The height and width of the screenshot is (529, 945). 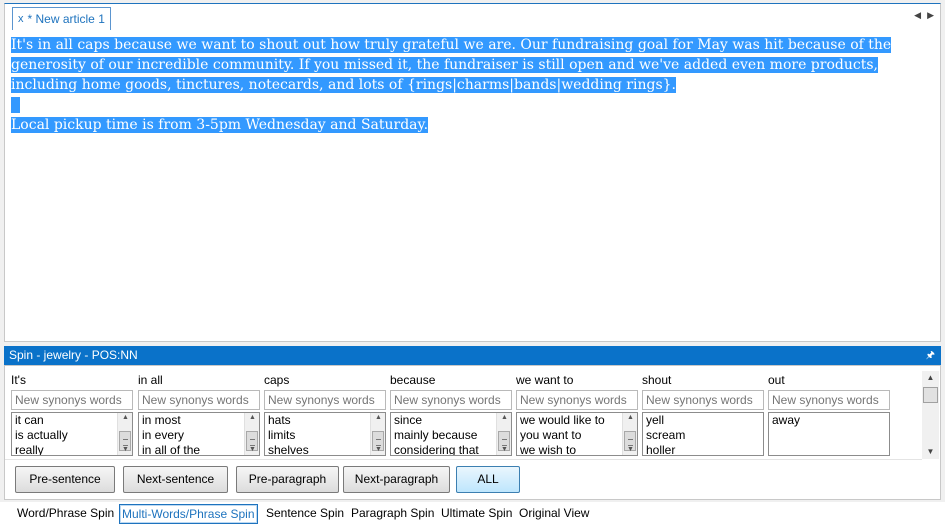 What do you see at coordinates (175, 479) in the screenshot?
I see `next-sentence-button: Next-sentence` at bounding box center [175, 479].